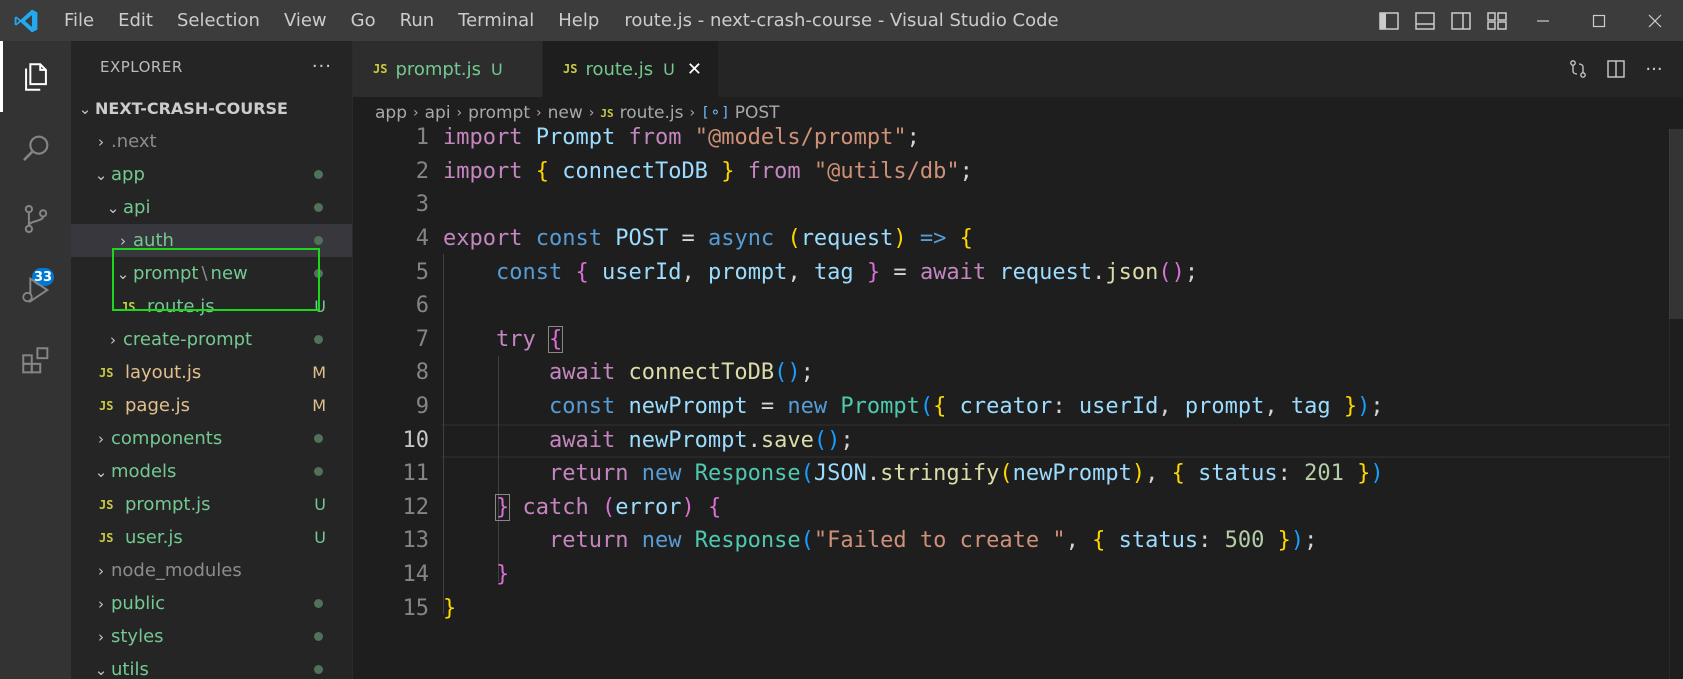 Image resolution: width=1683 pixels, height=679 pixels. What do you see at coordinates (570, 69) in the screenshot?
I see `js-file-icon: JS` at bounding box center [570, 69].